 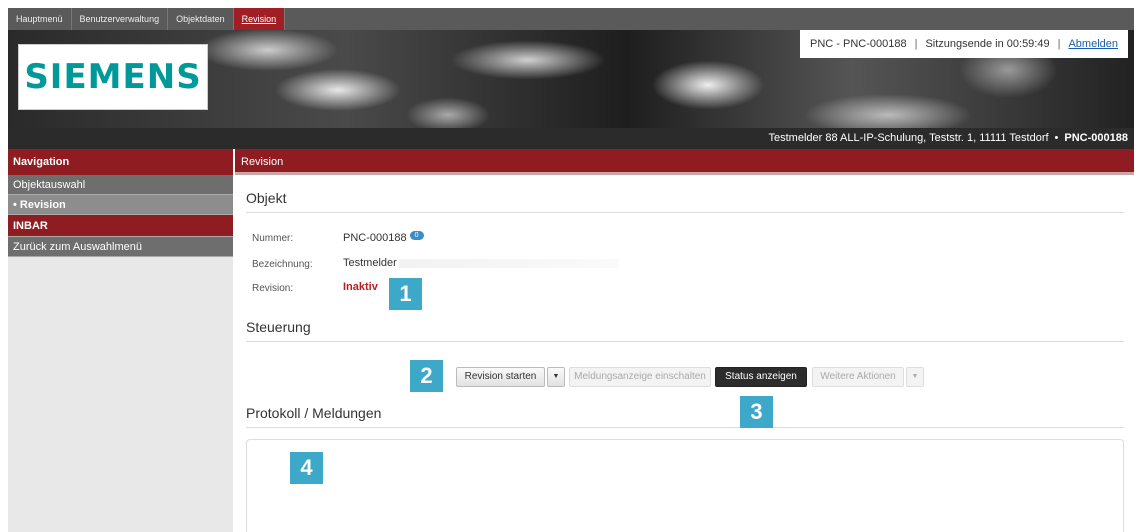 What do you see at coordinates (314, 413) in the screenshot?
I see `section-title-protokoll: Protokoll / Meldungen` at bounding box center [314, 413].